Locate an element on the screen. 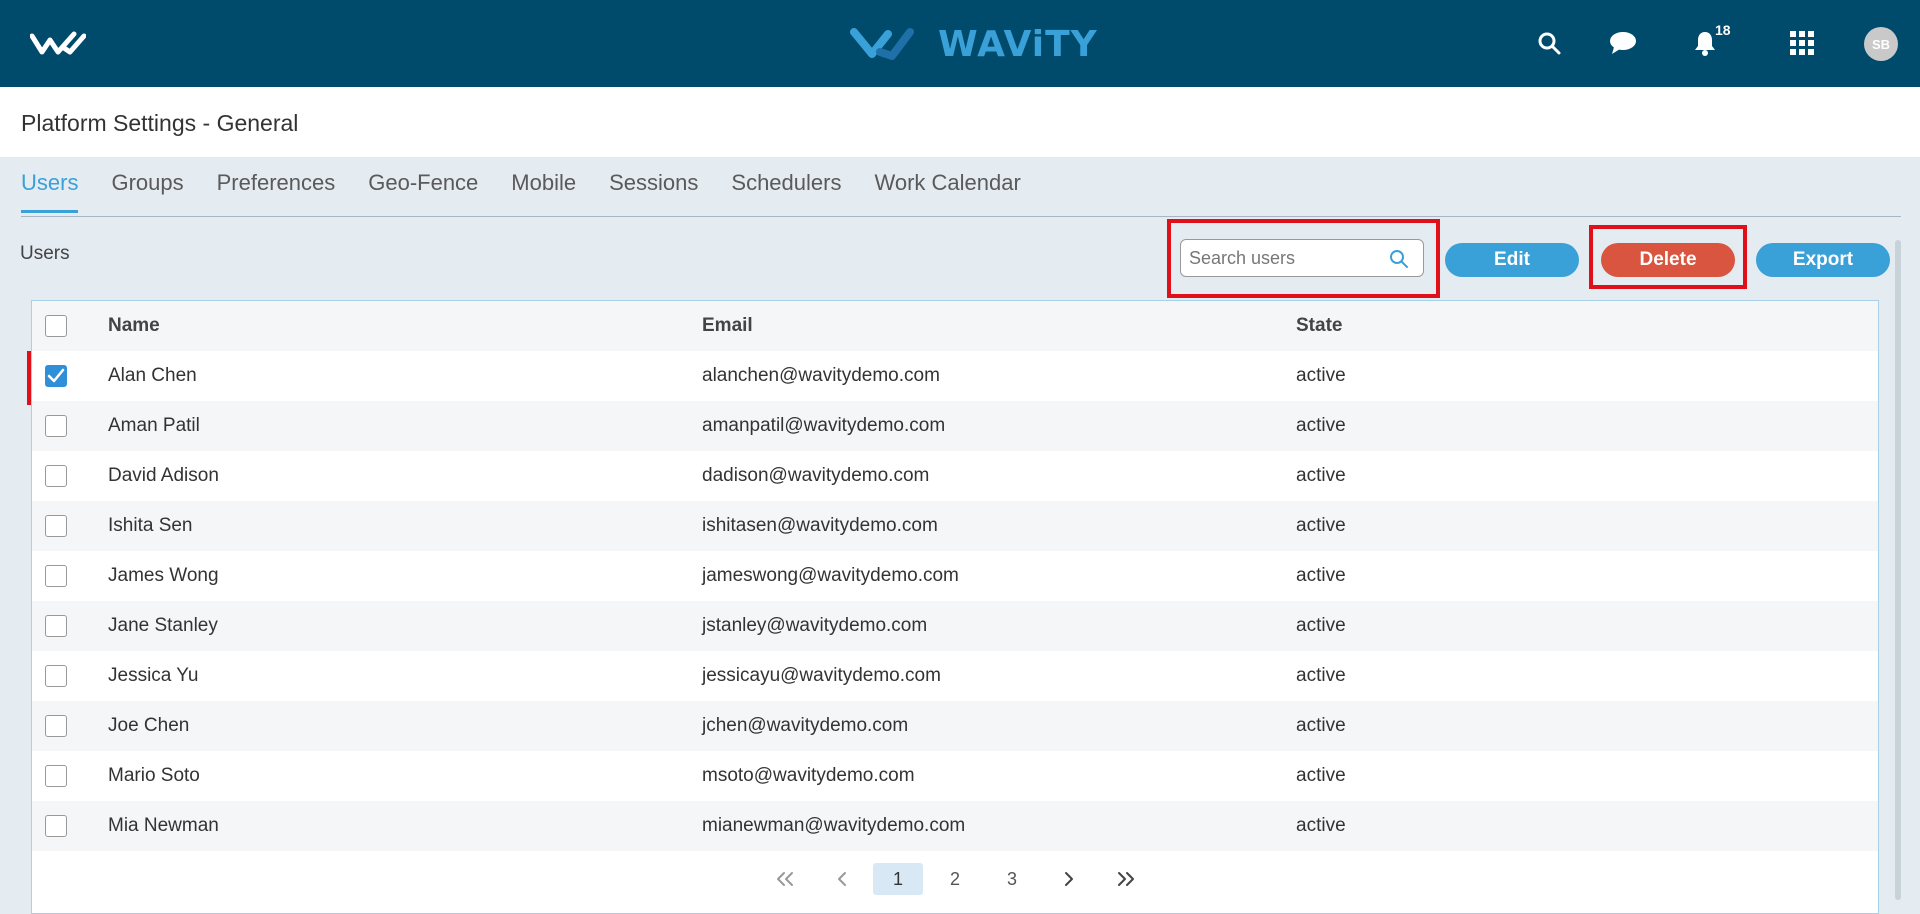 The image size is (1920, 914). first-page-button is located at coordinates (785, 879).